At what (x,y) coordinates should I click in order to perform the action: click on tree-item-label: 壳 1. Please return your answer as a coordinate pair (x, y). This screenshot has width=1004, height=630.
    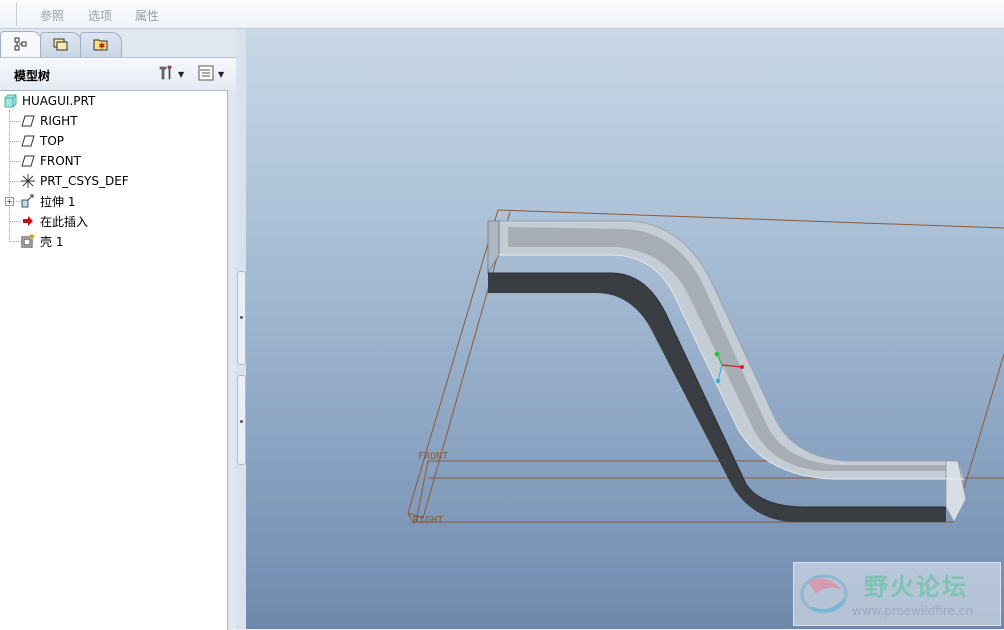
    Looking at the image, I should click on (52, 241).